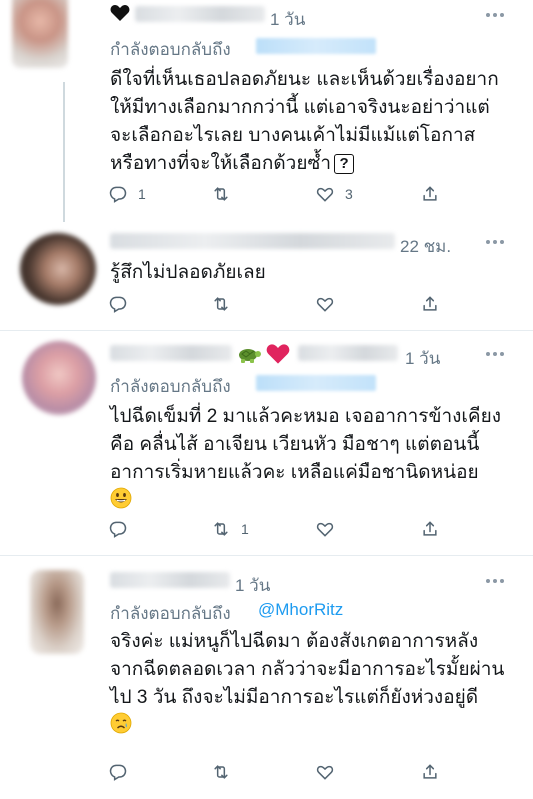  I want to click on like-count: 3, so click(349, 194).